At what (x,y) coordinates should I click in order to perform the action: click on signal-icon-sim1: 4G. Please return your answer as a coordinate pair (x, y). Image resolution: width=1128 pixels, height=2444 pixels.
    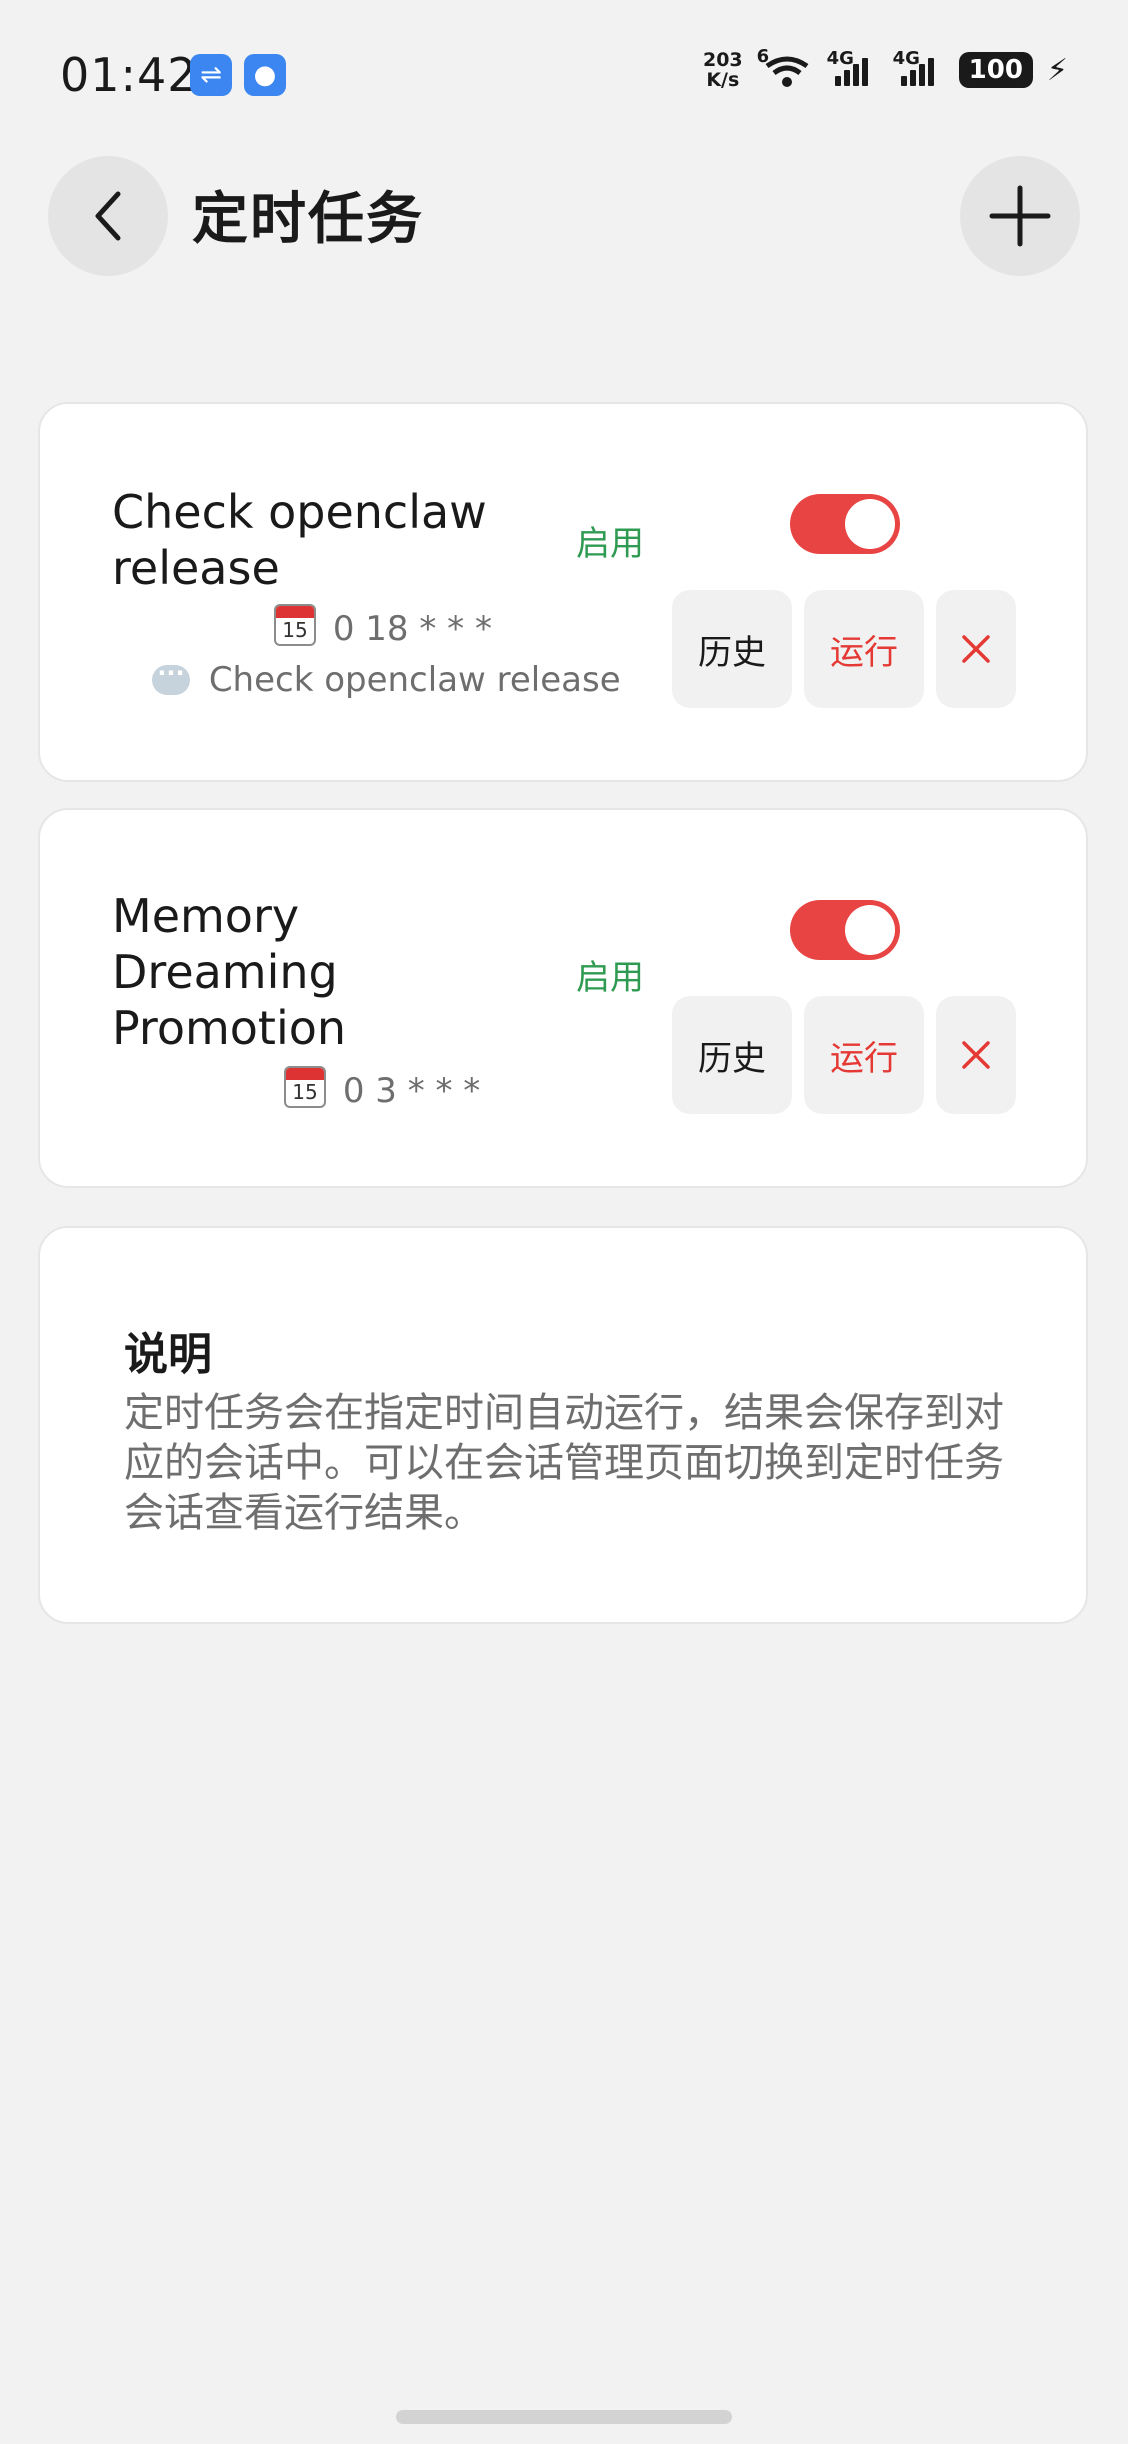
    Looking at the image, I should click on (853, 67).